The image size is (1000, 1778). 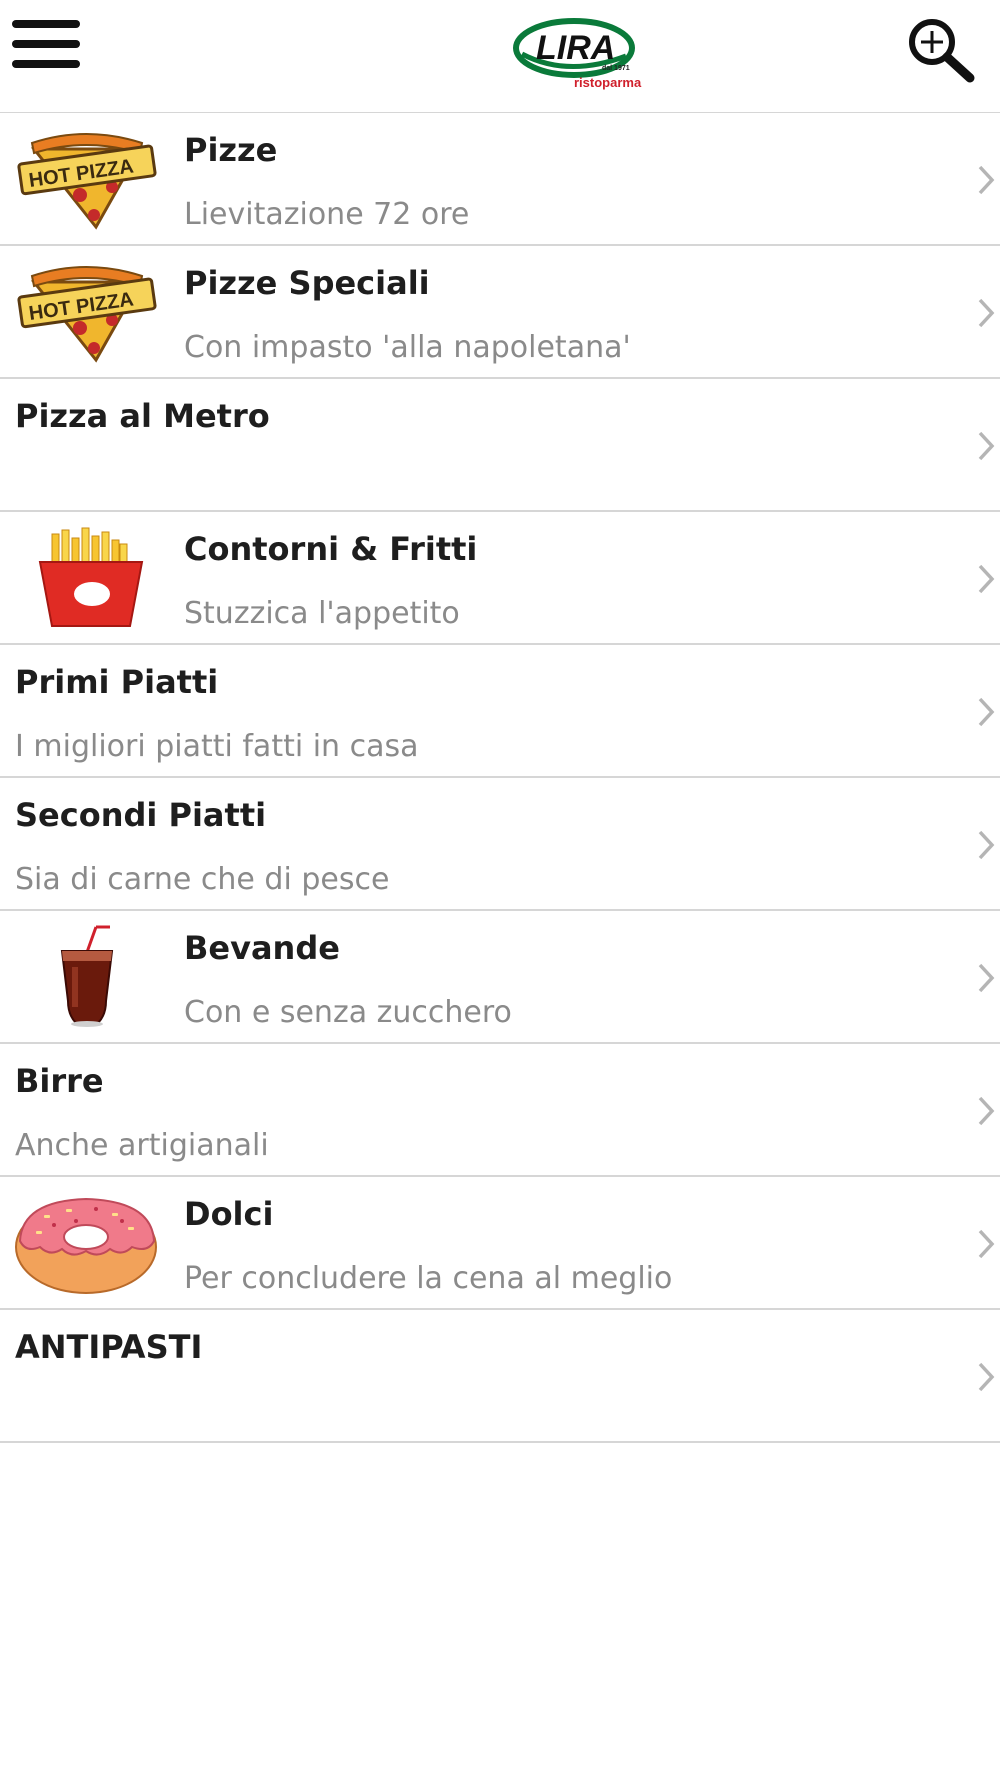 I want to click on category-row-contorni-fritti: Contorni & Fritti Stuzzica l'appetito, so click(x=500, y=578).